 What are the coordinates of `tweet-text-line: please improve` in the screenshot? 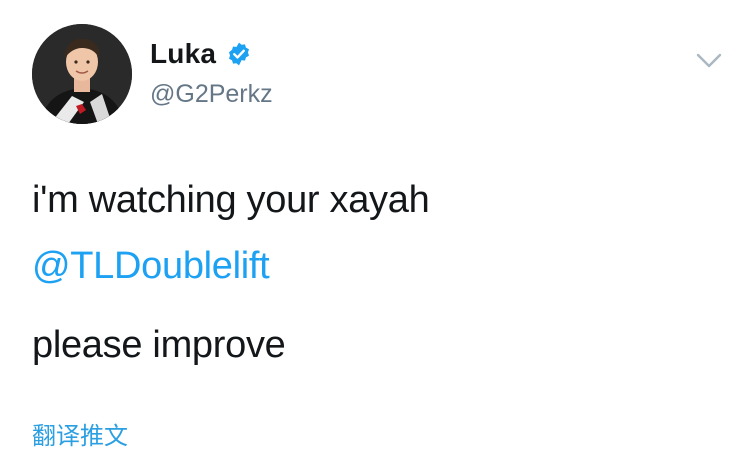 It's located at (159, 345).